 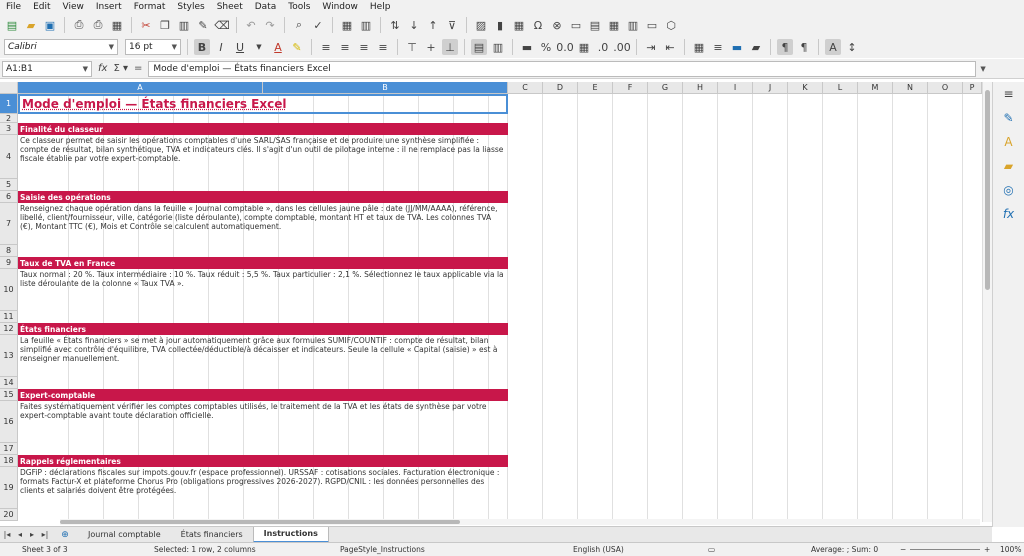 What do you see at coordinates (120, 68) in the screenshot?
I see `sum-icon: Σ ▾` at bounding box center [120, 68].